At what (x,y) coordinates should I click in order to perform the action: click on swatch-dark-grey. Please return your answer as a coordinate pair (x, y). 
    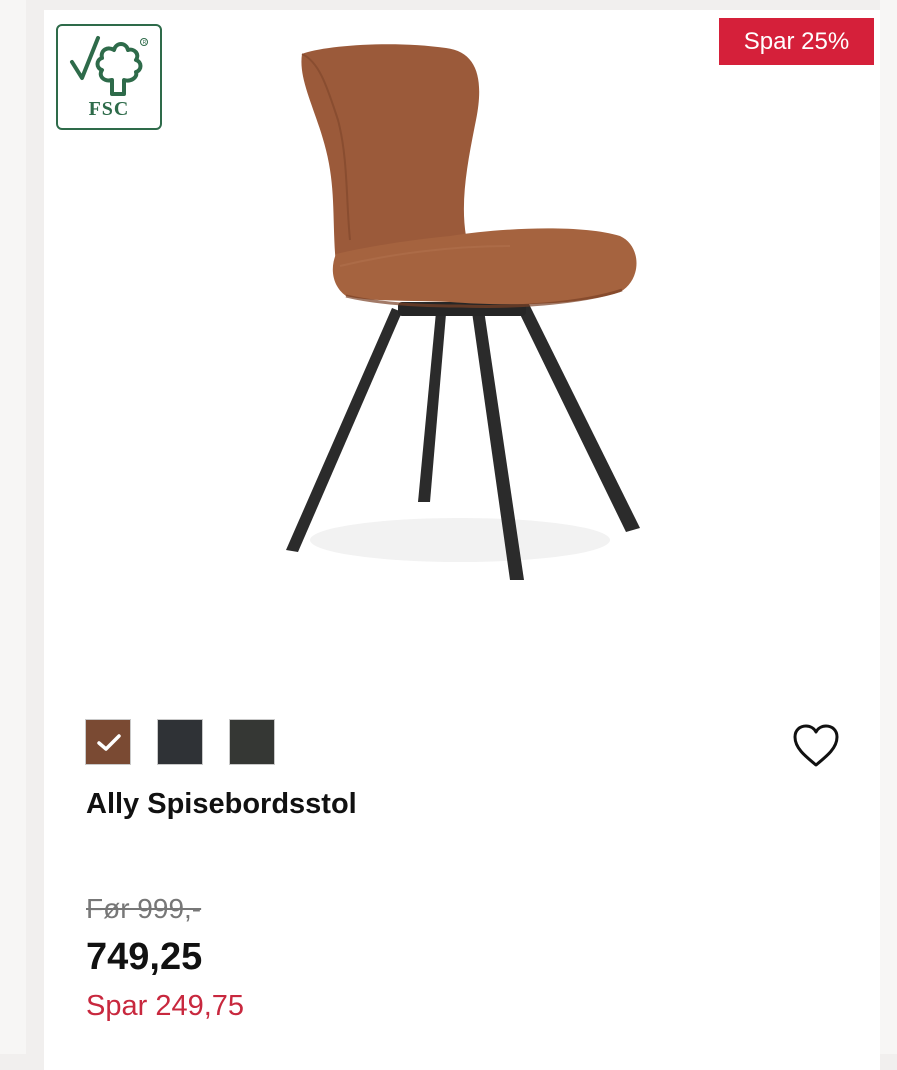
    Looking at the image, I should click on (180, 742).